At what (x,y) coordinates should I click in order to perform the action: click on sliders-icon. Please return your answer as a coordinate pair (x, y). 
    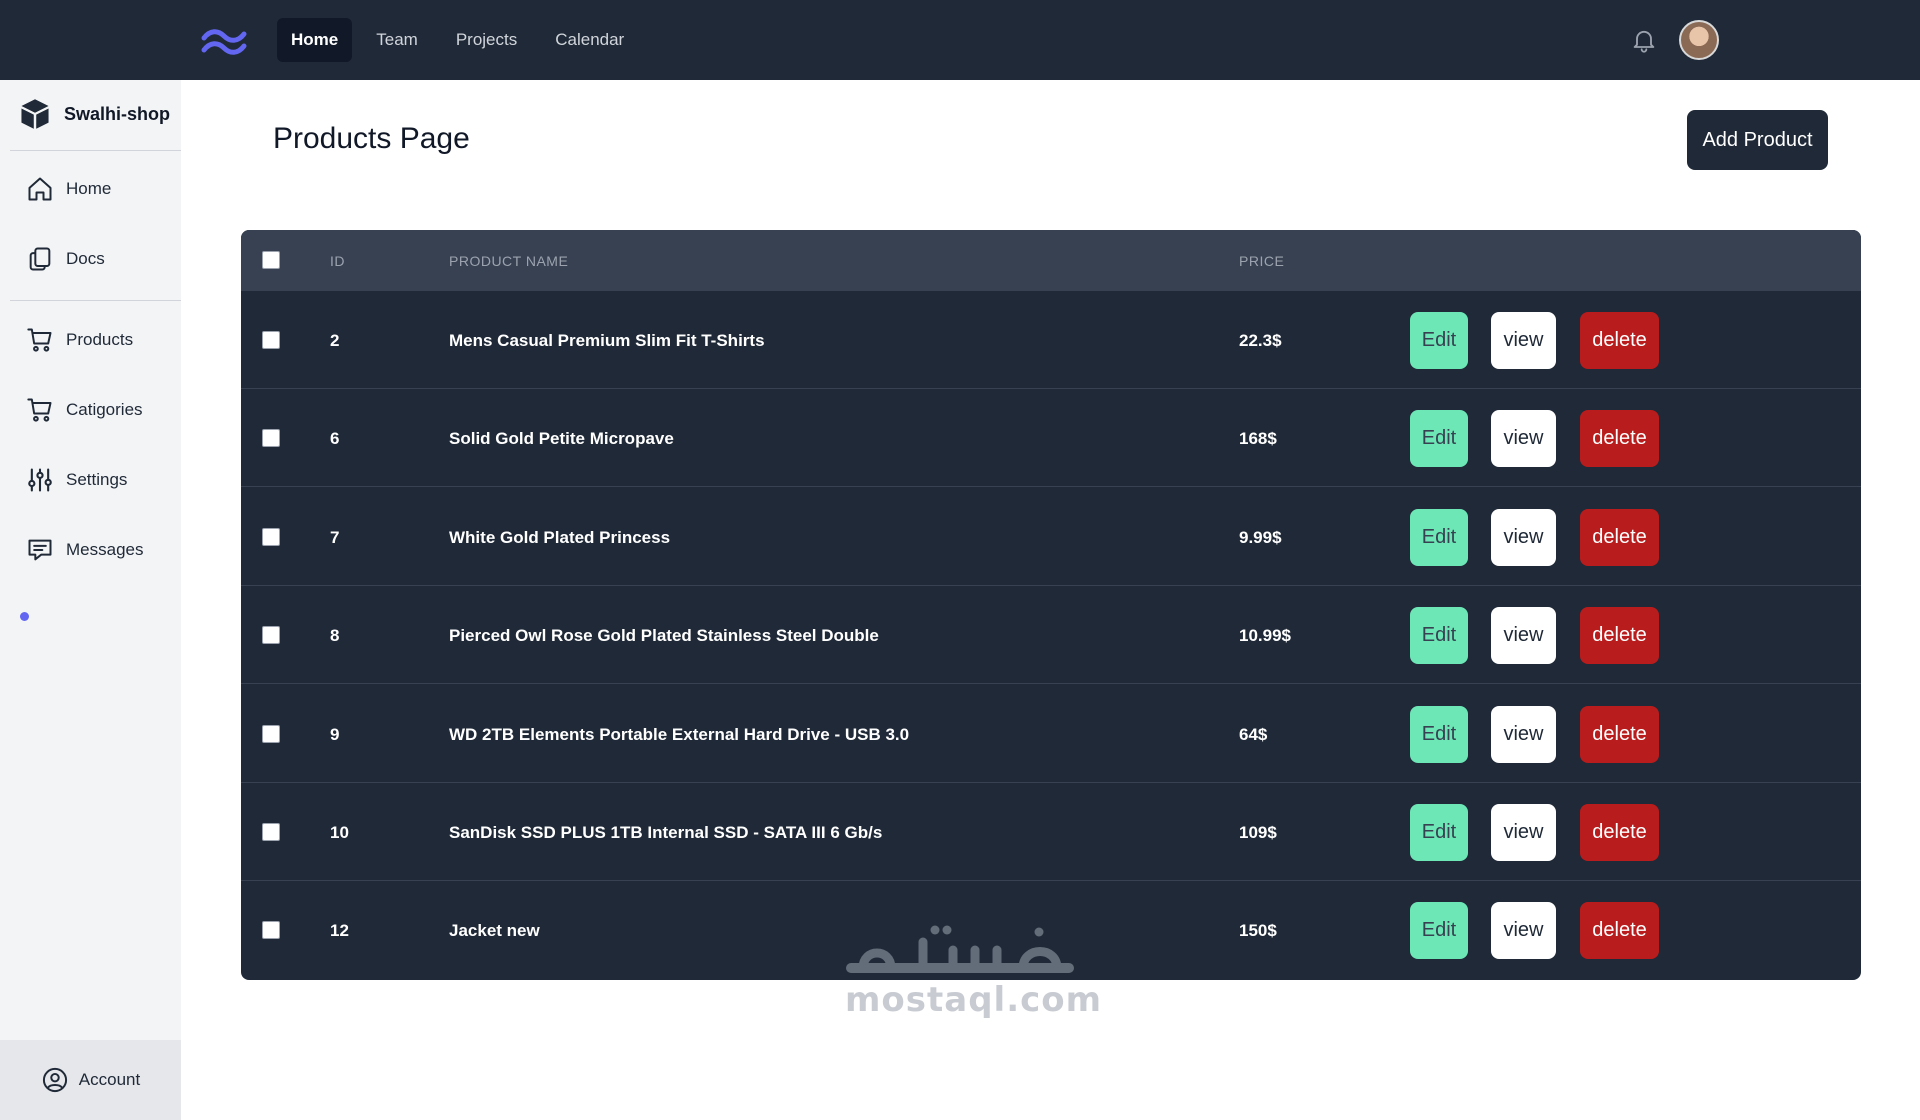
    Looking at the image, I should click on (40, 480).